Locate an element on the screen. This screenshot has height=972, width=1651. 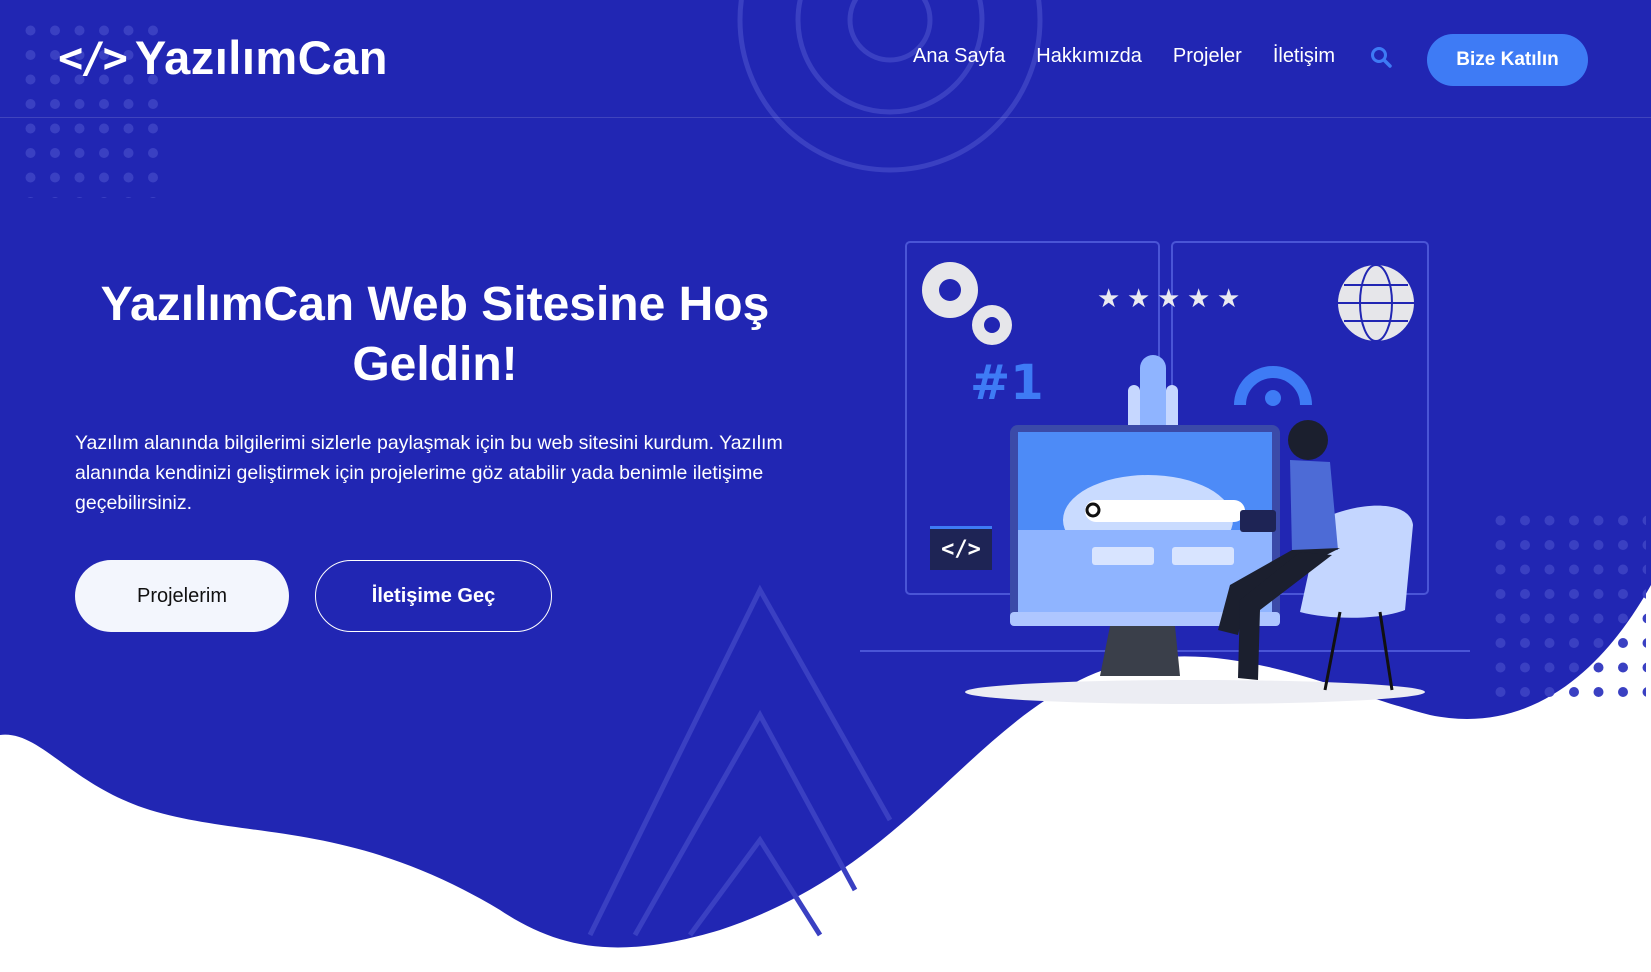
globe-icon is located at coordinates (1376, 303).